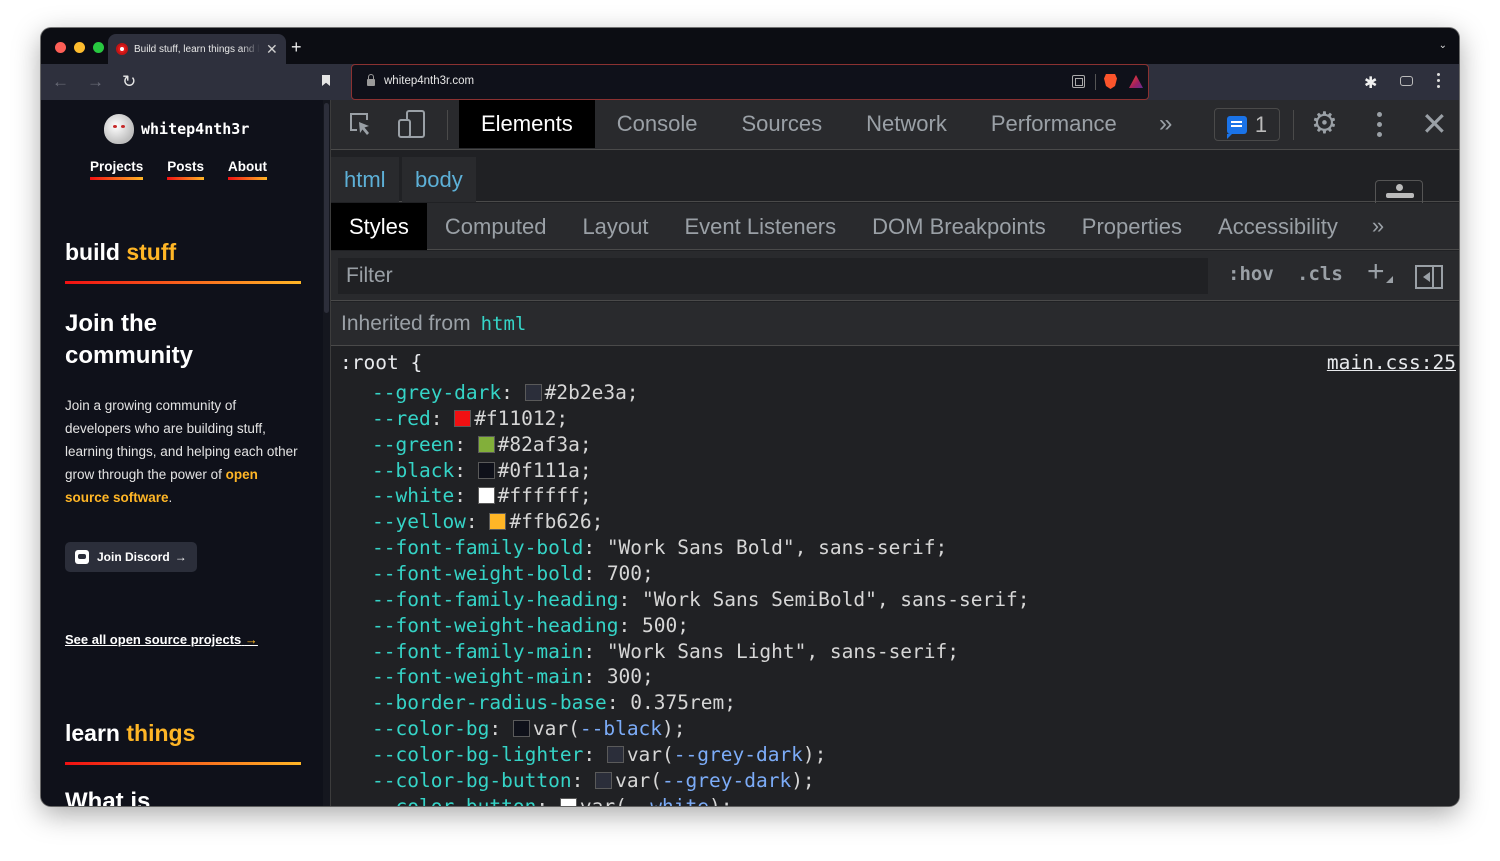  Describe the element at coordinates (95, 82) in the screenshot. I see `forward-arrow-icon: →` at that location.